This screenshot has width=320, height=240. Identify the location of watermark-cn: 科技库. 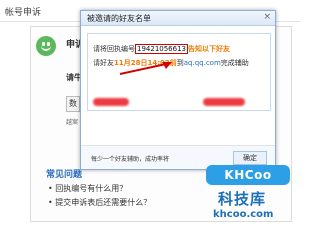
(242, 199).